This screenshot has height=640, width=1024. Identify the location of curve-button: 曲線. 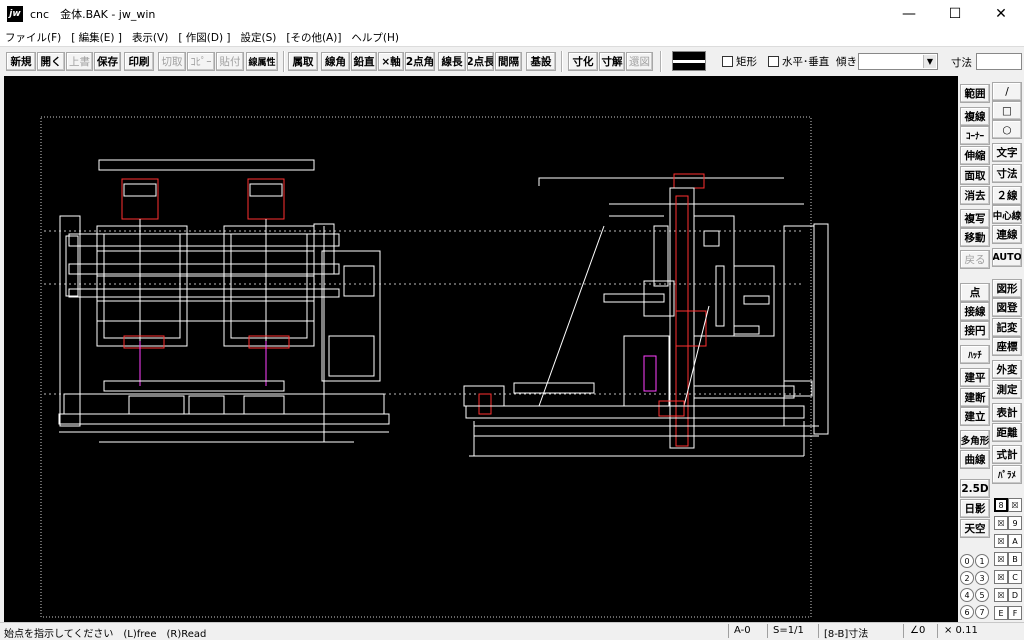
(975, 459).